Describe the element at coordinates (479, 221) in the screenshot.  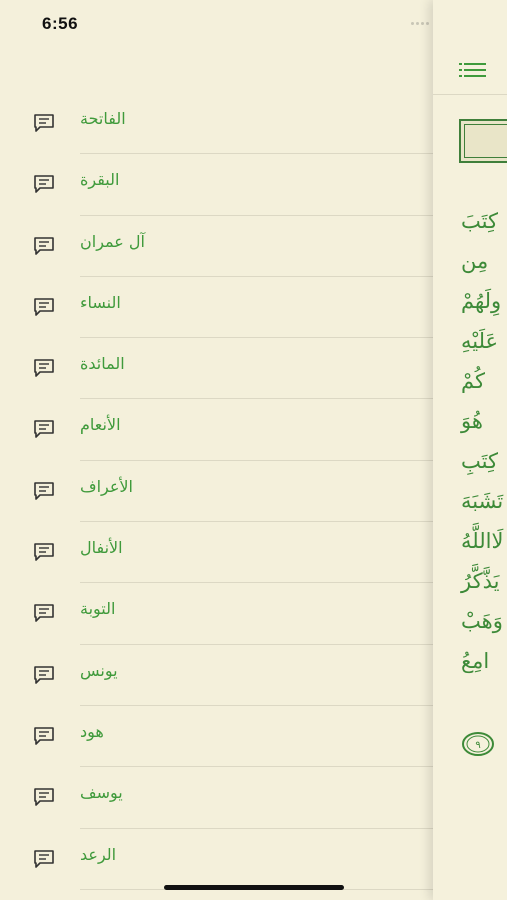
I see `verse-line: كِتَبَ` at that location.